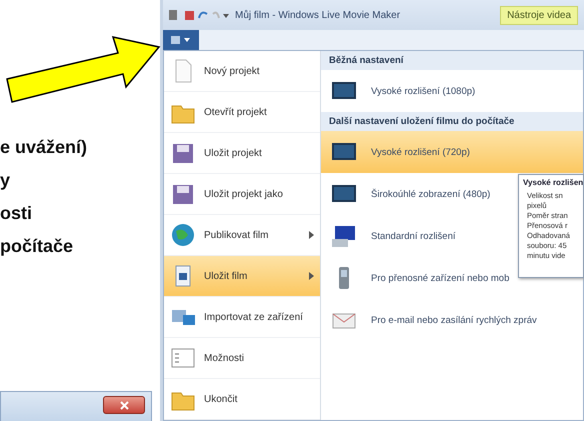 The image size is (584, 421). Describe the element at coordinates (242, 358) in the screenshot. I see `menu-item: Možnosti` at that location.